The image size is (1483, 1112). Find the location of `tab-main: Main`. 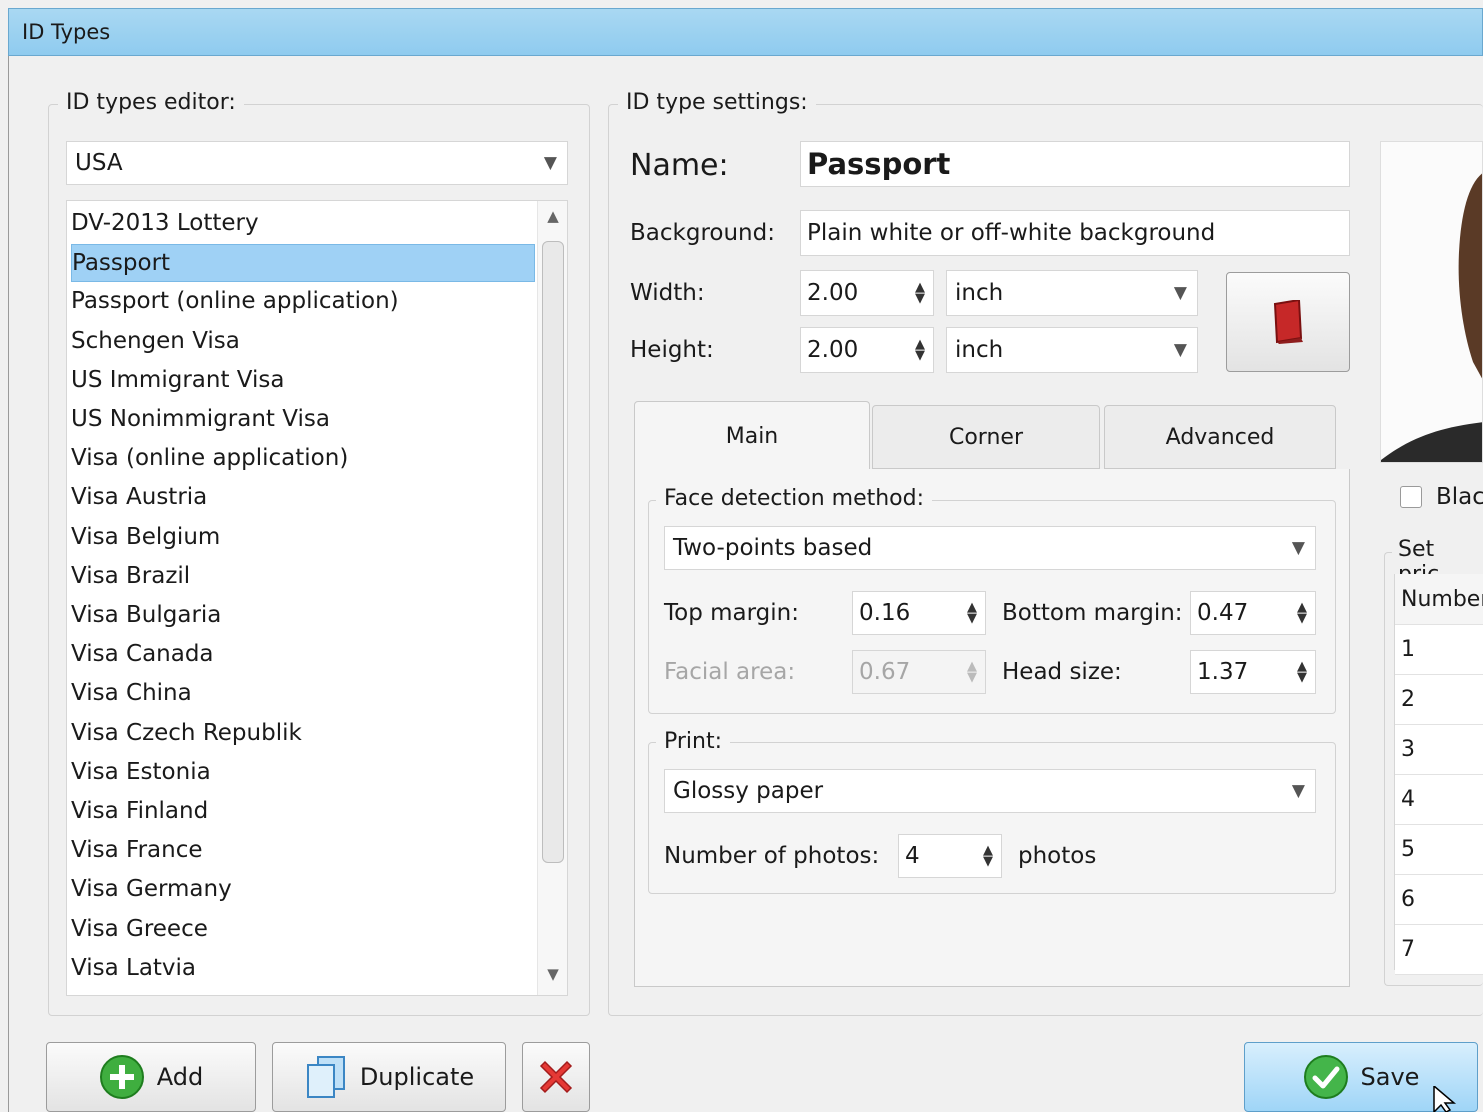

tab-main: Main is located at coordinates (752, 436).